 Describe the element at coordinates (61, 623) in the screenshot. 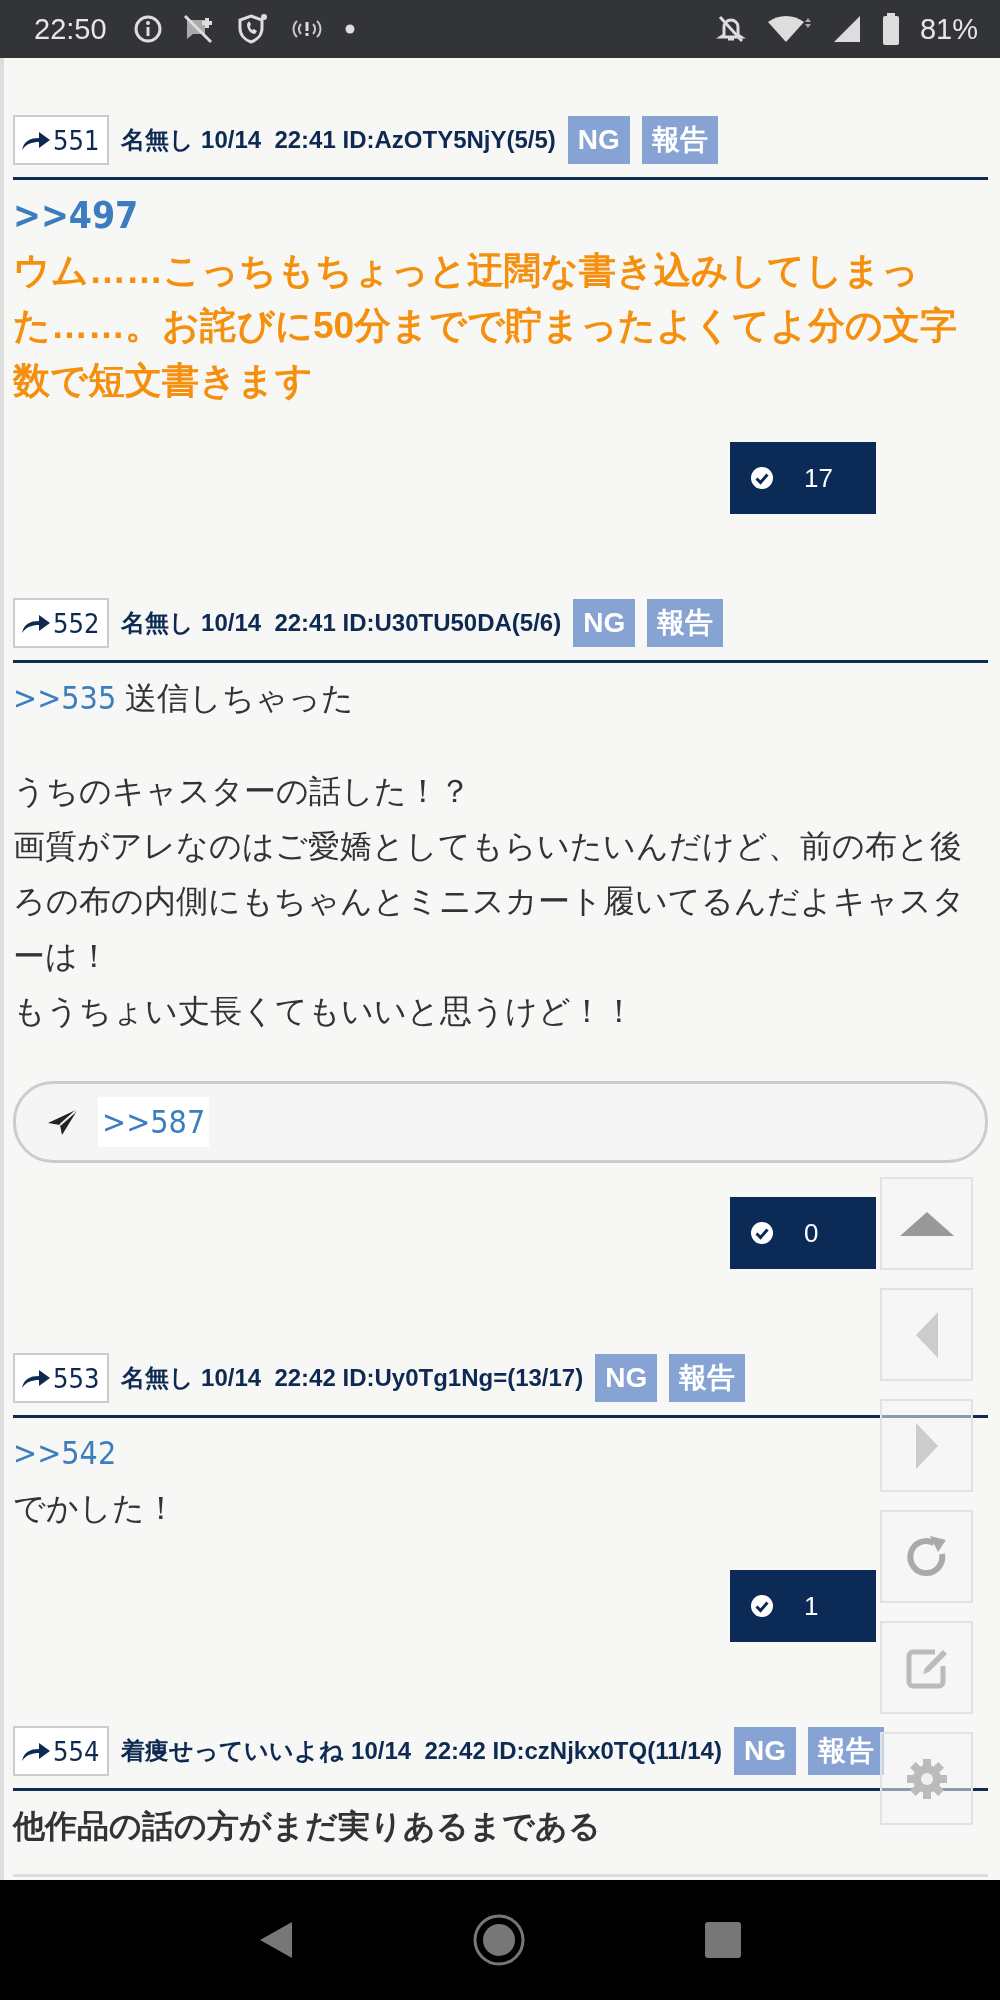

I see `reply-number-button: 552` at that location.